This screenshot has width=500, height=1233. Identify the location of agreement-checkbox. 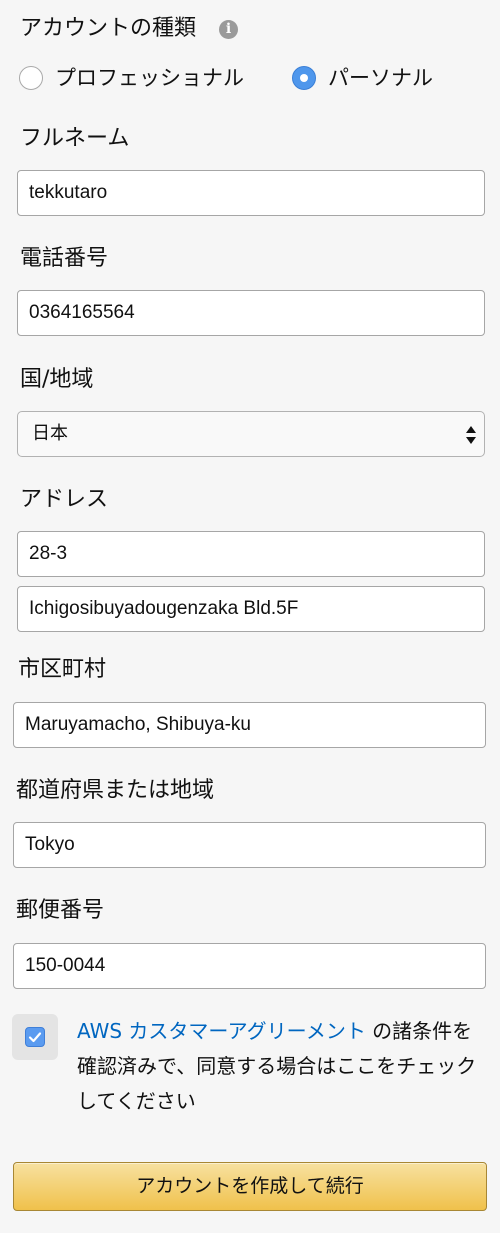
(35, 1037).